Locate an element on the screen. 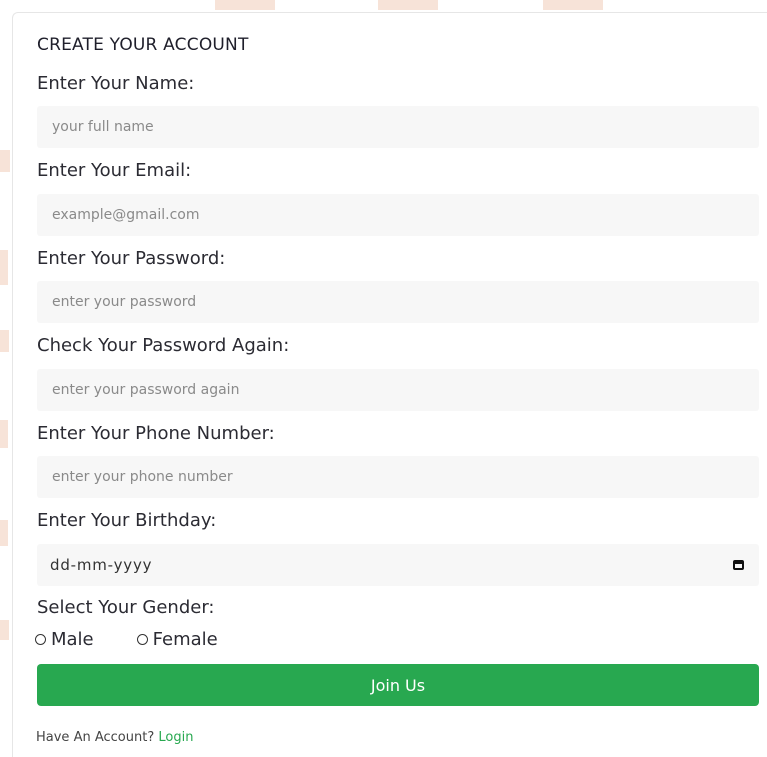 The image size is (767, 757). birthday-field: dd-mm-yyyy is located at coordinates (398, 565).